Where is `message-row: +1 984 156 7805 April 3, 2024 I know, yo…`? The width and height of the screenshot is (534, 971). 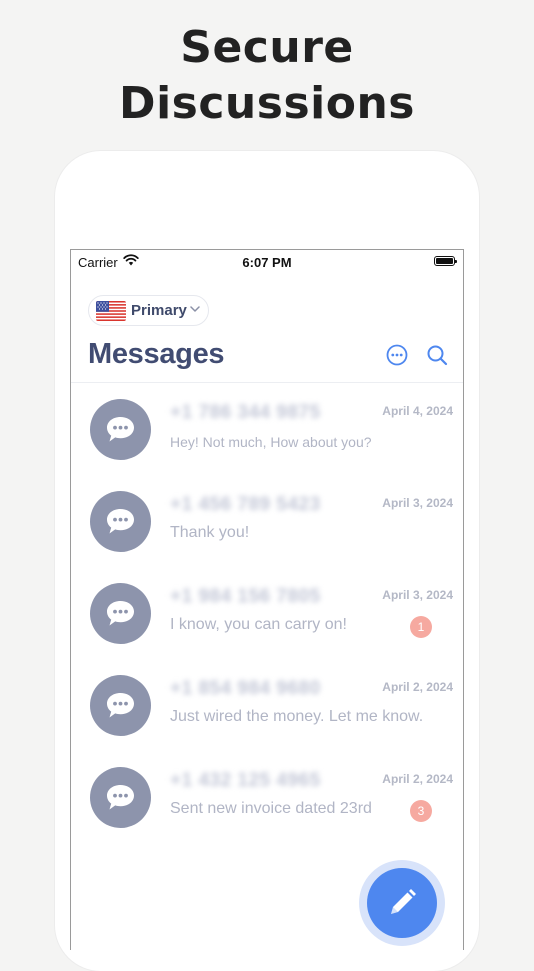
message-row: +1 984 156 7805 April 3, 2024 I know, yo… is located at coordinates (267, 613).